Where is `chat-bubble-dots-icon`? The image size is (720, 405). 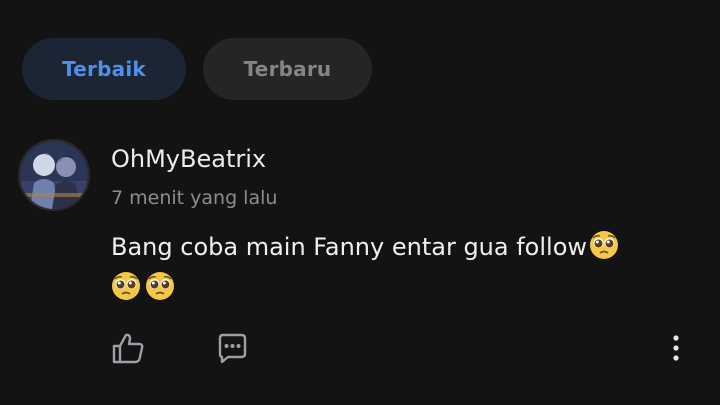 chat-bubble-dots-icon is located at coordinates (232, 348).